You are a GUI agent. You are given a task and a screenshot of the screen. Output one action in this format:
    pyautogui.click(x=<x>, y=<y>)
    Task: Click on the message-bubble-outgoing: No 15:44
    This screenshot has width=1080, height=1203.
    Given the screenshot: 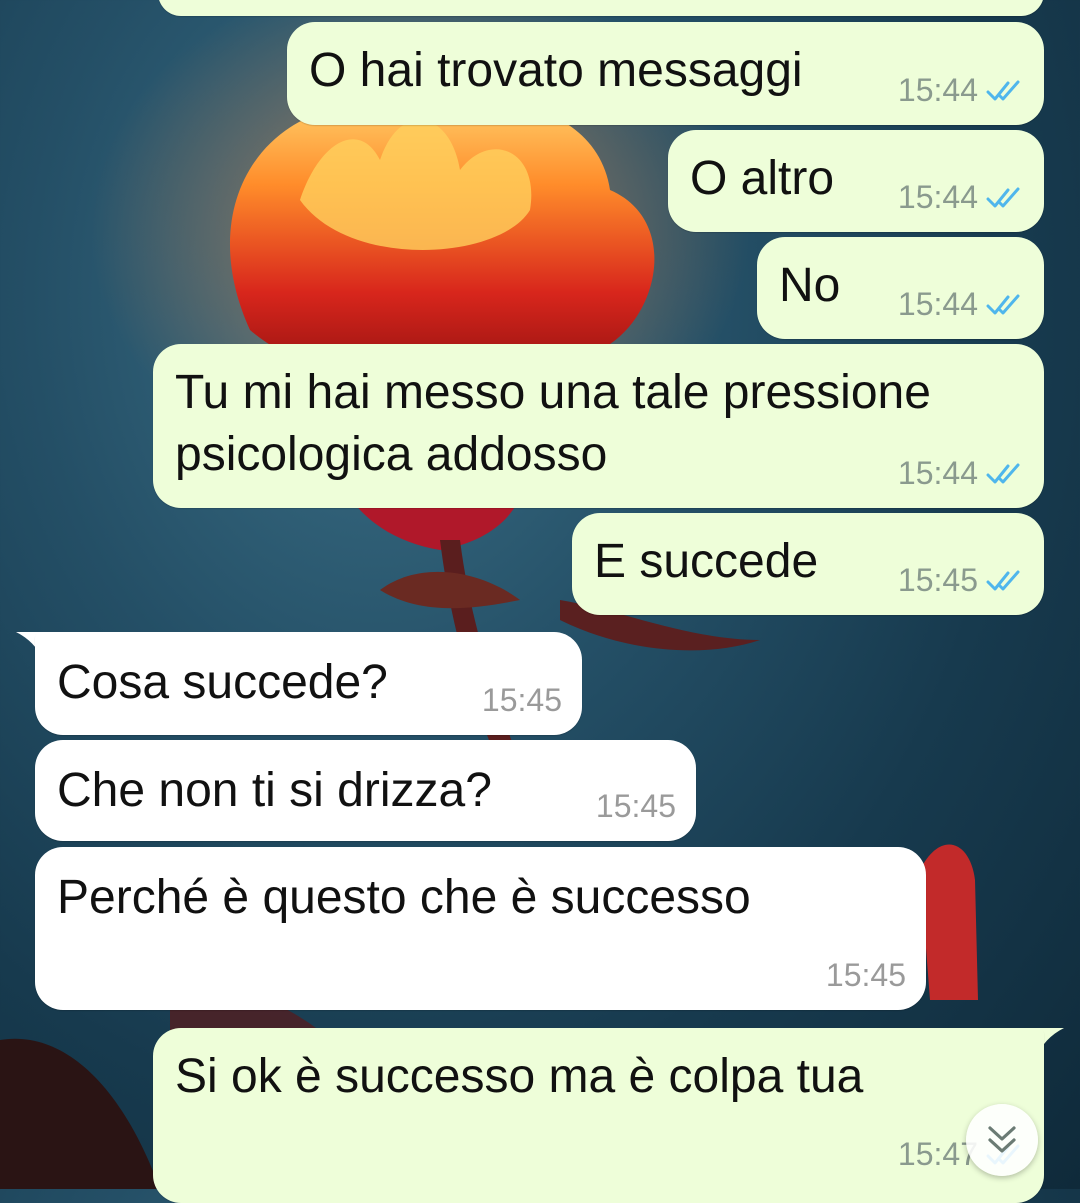 What is the action you would take?
    pyautogui.click(x=900, y=288)
    